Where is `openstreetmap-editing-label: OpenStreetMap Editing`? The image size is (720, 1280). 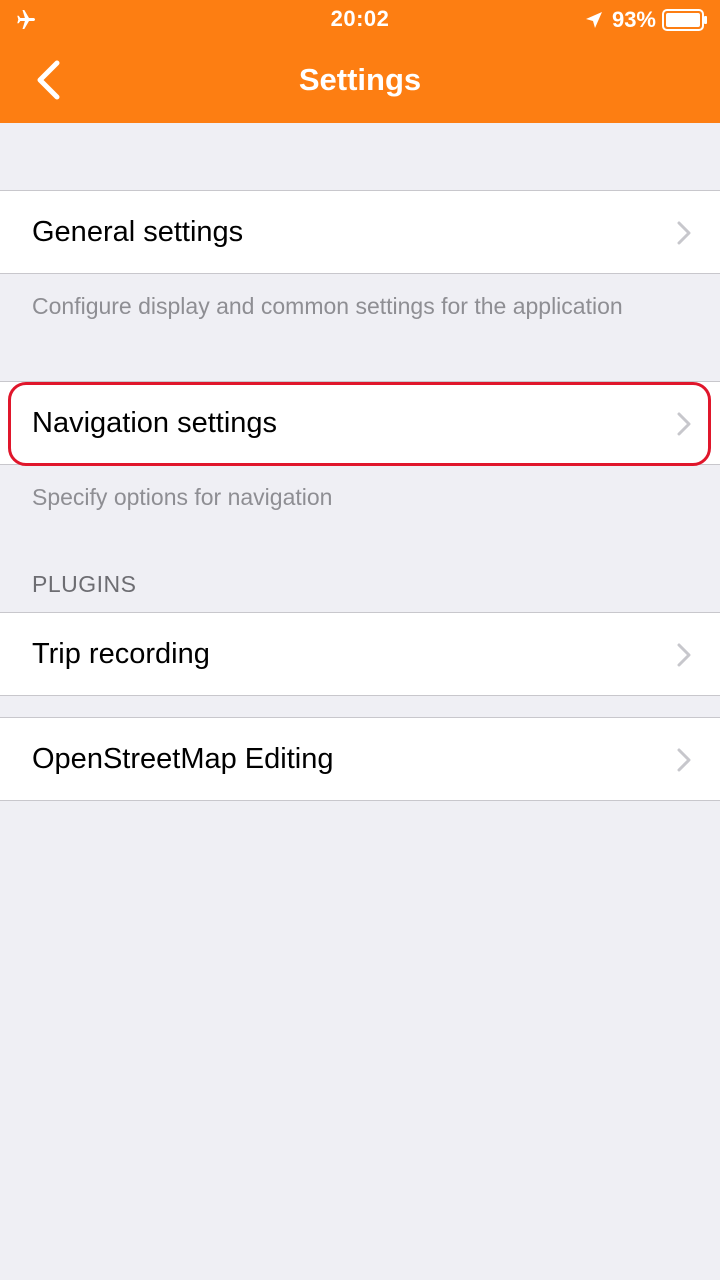
openstreetmap-editing-label: OpenStreetMap Editing is located at coordinates (183, 758).